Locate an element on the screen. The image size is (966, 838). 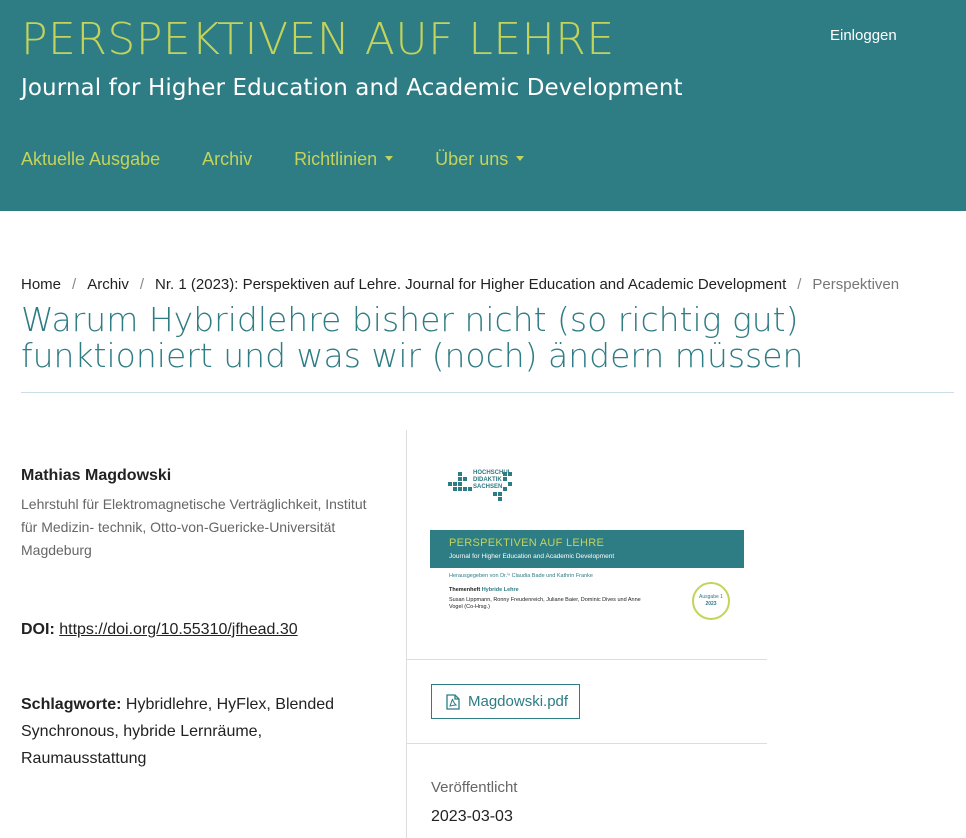
keywords-label: Schlagworte: is located at coordinates (71, 704).